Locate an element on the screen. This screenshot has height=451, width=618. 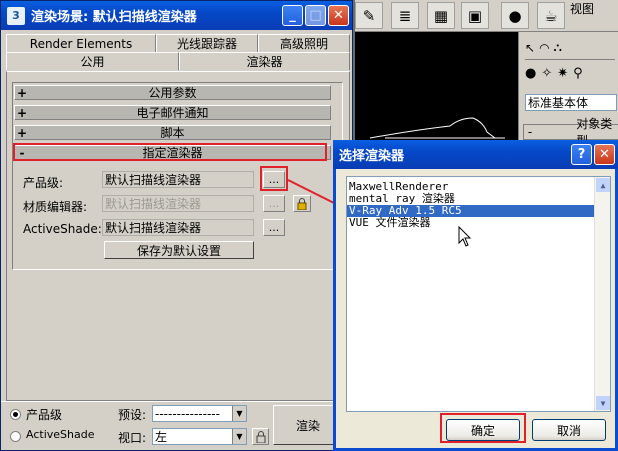
production-radio is located at coordinates (15, 414).